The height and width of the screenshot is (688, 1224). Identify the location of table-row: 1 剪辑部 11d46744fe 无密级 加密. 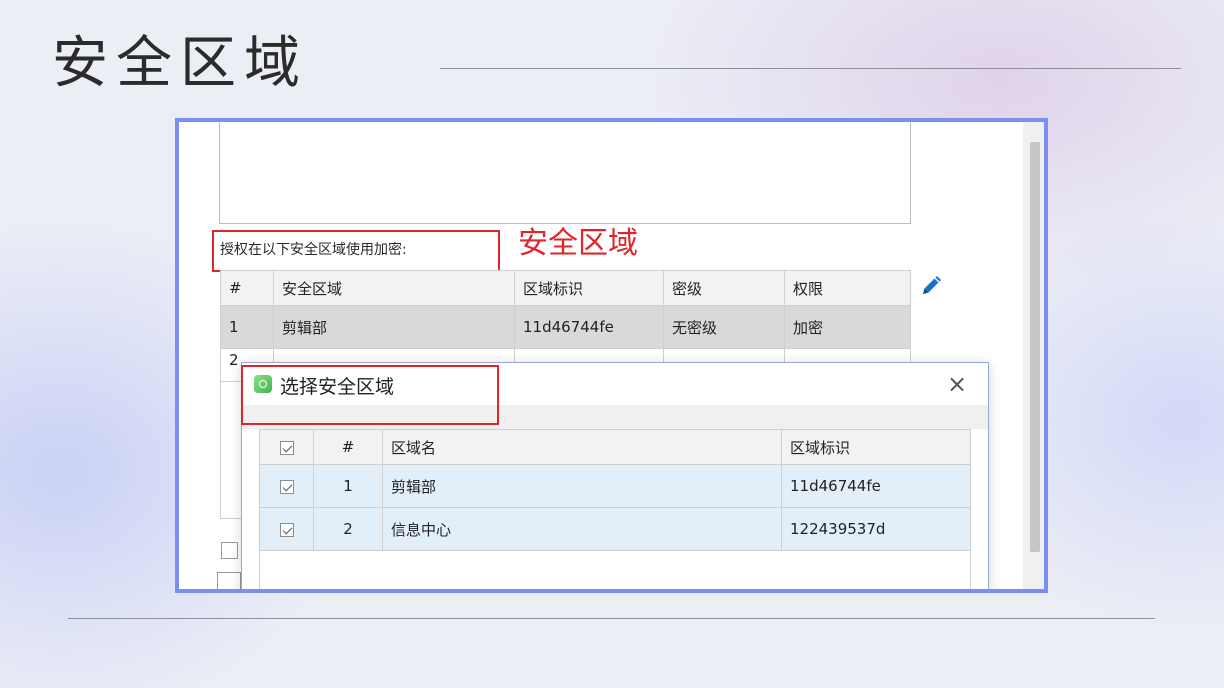
(565, 327).